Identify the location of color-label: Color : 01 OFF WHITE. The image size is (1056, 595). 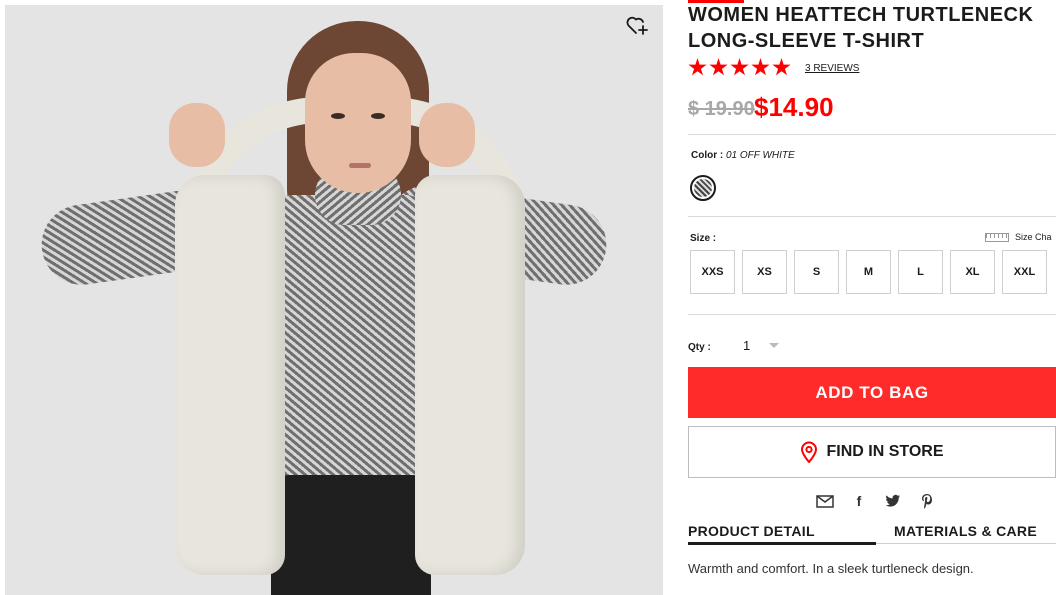
(743, 155).